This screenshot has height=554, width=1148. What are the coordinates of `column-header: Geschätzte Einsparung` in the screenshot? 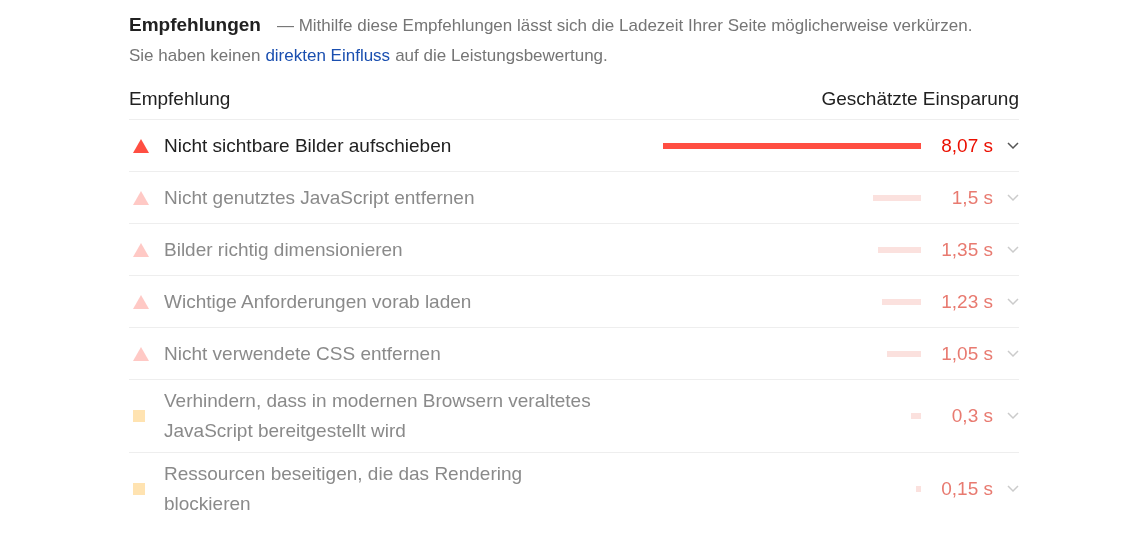 It's located at (920, 99).